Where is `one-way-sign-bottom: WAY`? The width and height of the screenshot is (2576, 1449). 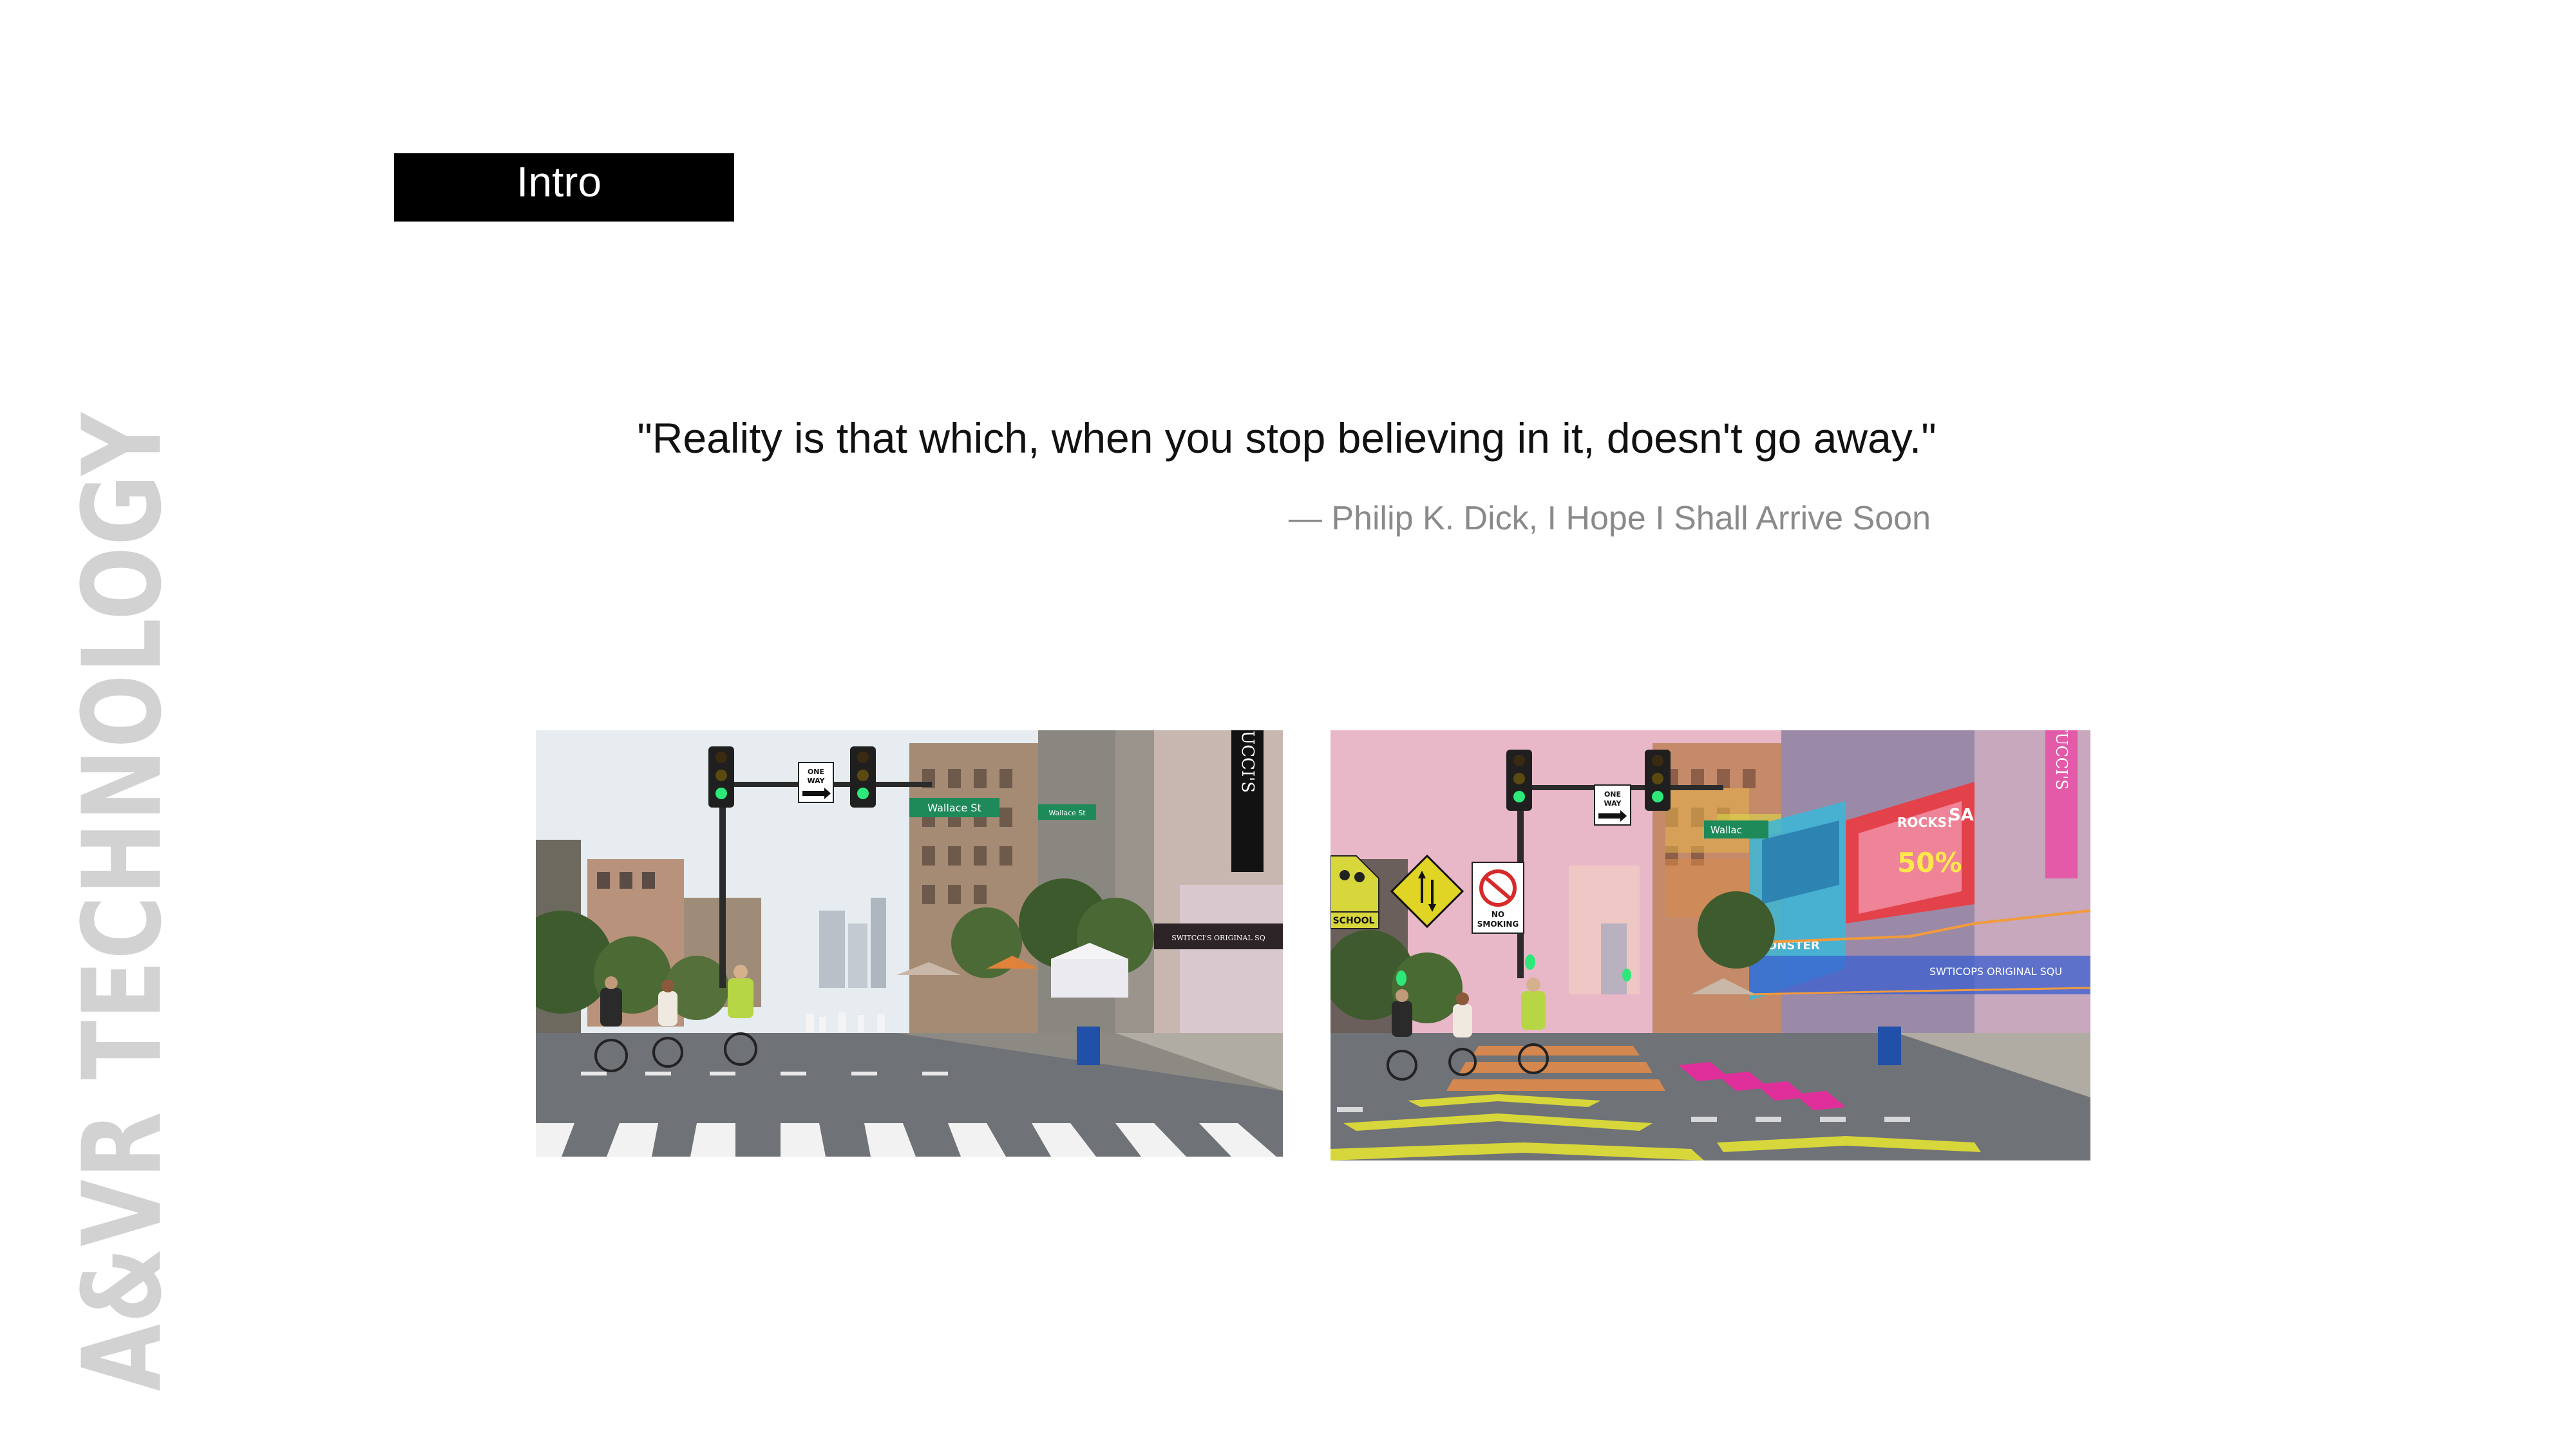 one-way-sign-bottom: WAY is located at coordinates (816, 781).